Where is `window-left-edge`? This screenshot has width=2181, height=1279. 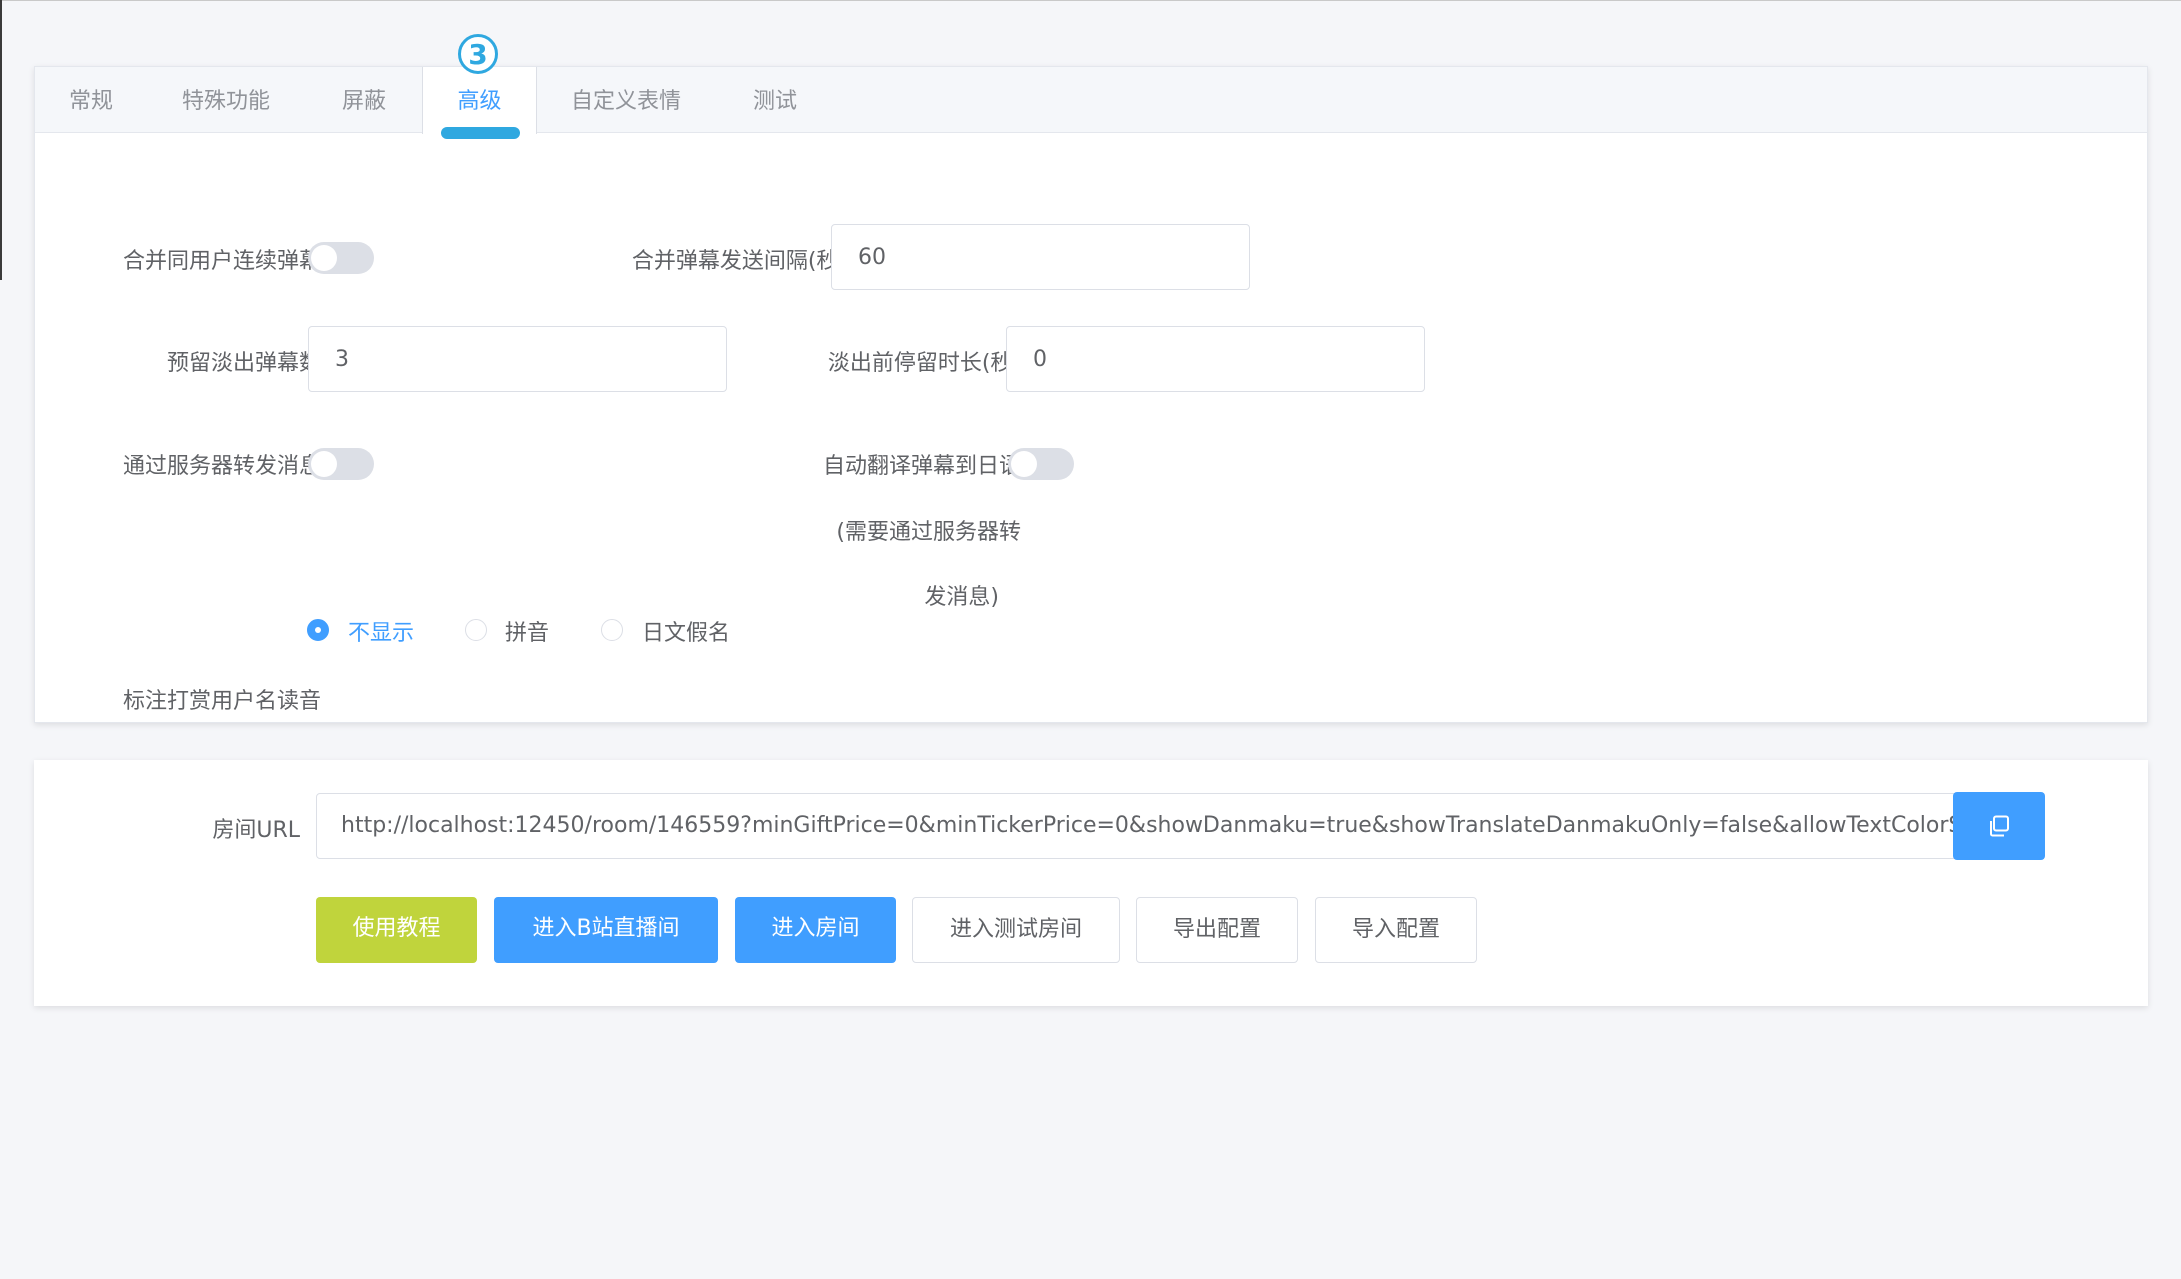 window-left-edge is located at coordinates (1, 140).